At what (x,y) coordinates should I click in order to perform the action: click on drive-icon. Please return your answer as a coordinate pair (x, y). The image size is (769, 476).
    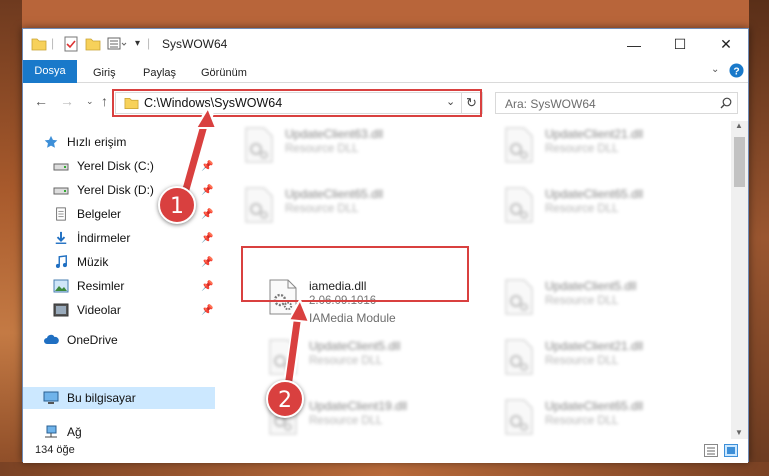
    Looking at the image, I should click on (61, 191).